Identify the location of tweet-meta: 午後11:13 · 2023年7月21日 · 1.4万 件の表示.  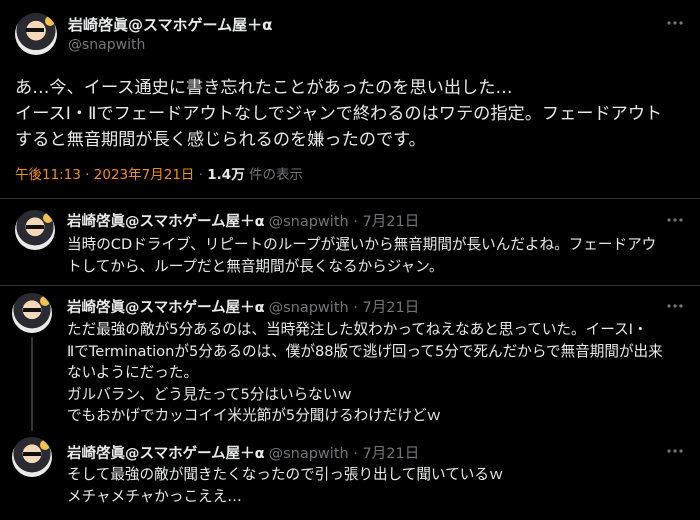
(159, 173).